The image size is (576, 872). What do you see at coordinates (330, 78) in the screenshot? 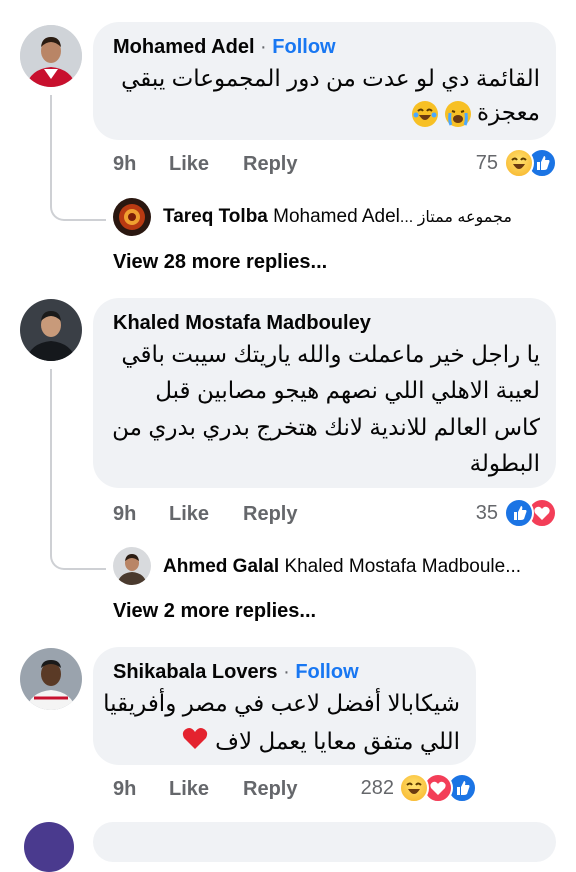
I see `comment-text-line: القائمة دي لو عدت من دور المجموعات يبقي` at bounding box center [330, 78].